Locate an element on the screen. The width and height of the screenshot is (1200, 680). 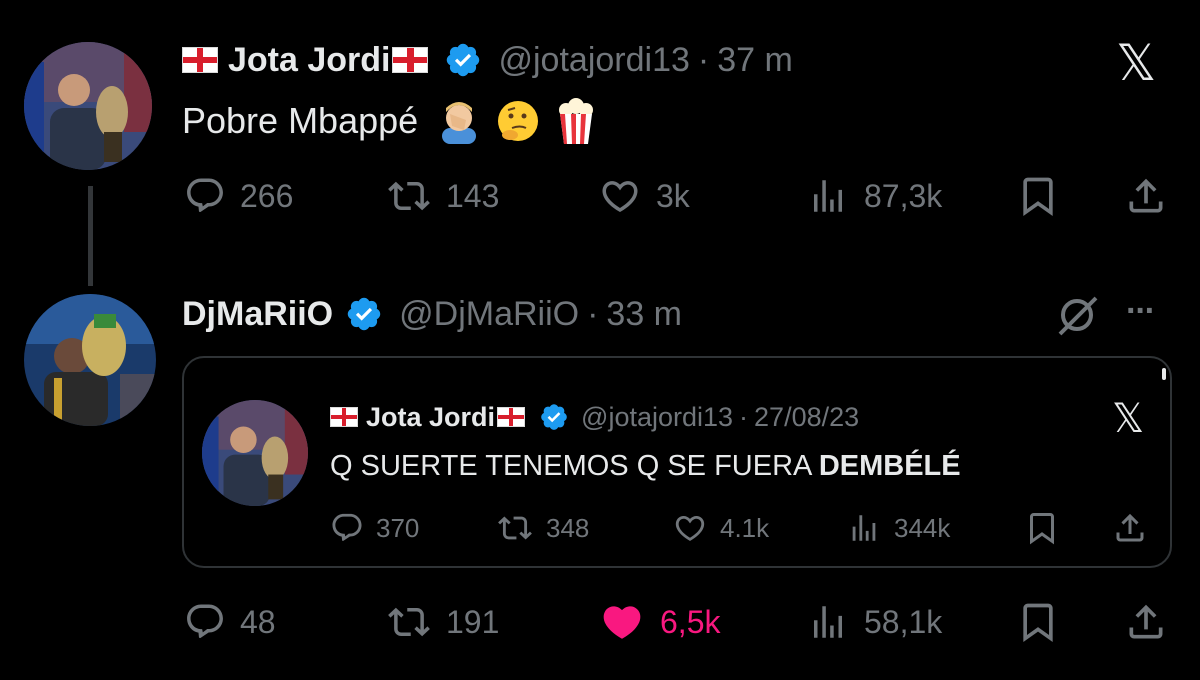
scroll-indicator is located at coordinates (1164, 374).